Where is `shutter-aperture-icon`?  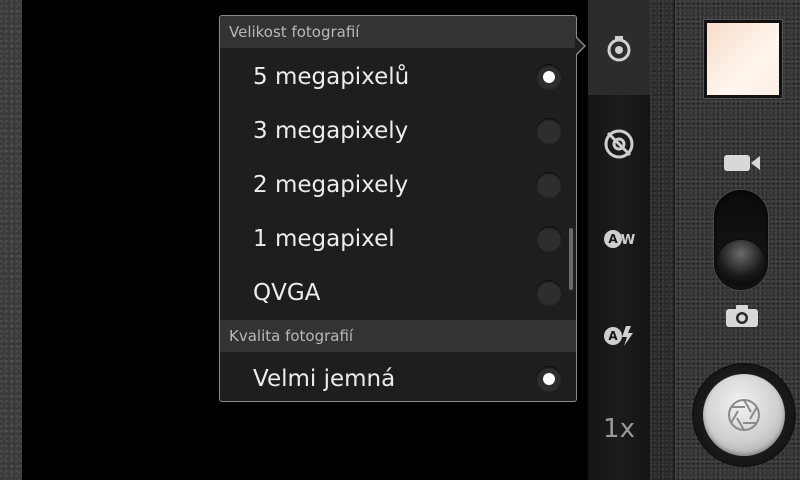
shutter-aperture-icon is located at coordinates (744, 415).